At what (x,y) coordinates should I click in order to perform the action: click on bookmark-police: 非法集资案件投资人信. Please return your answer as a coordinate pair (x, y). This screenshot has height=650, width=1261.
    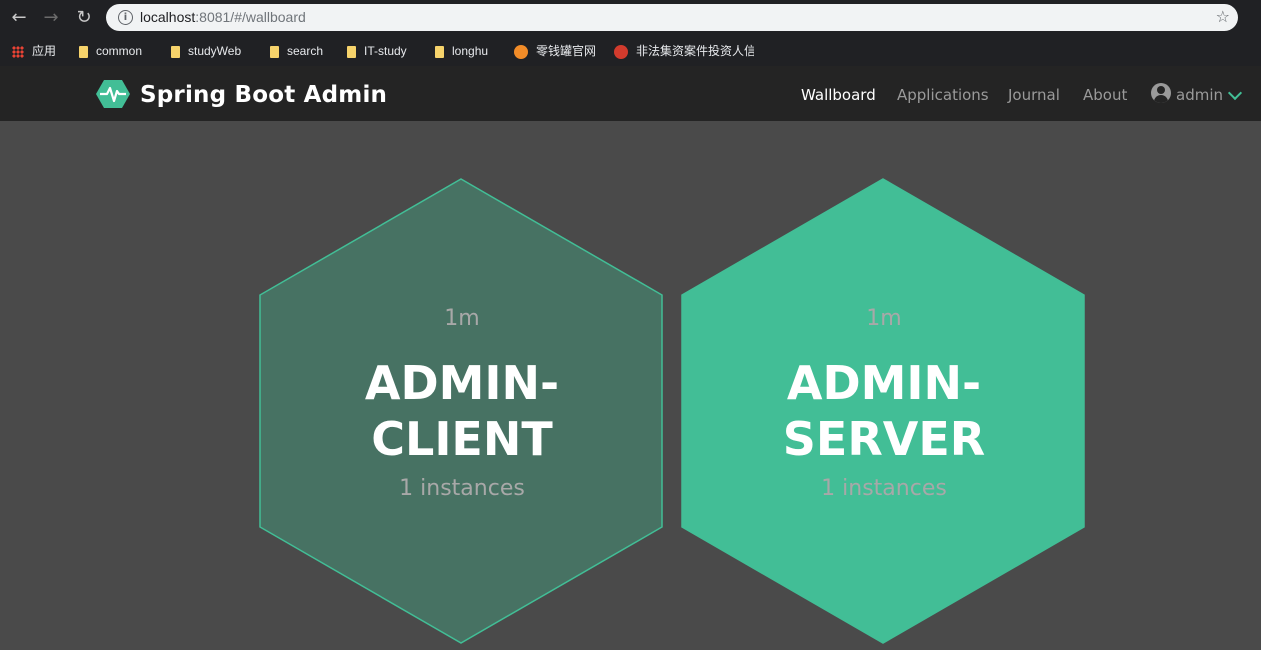
    Looking at the image, I should click on (684, 51).